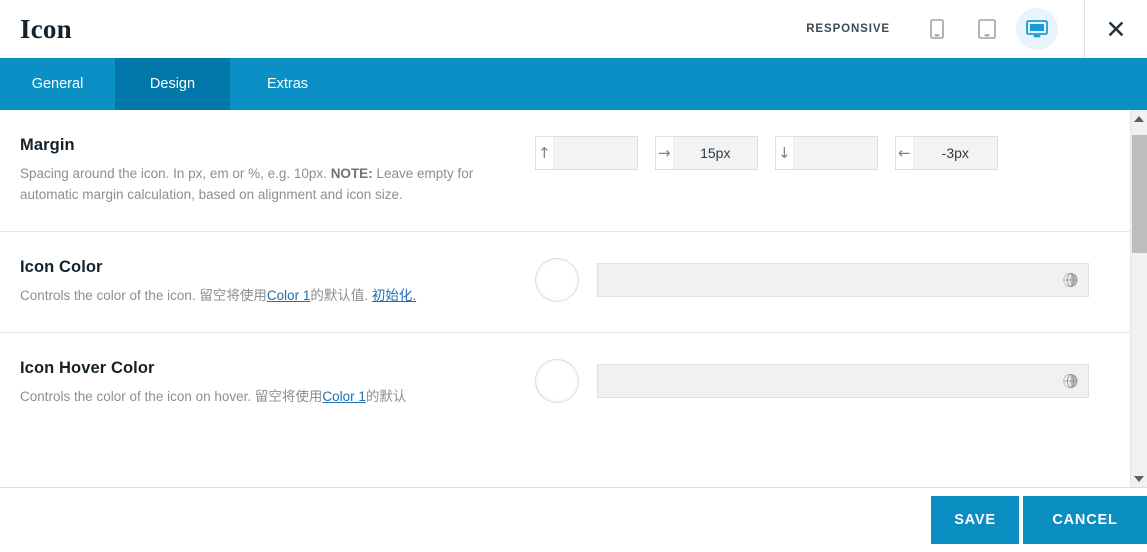 The image size is (1147, 552). Describe the element at coordinates (557, 280) in the screenshot. I see `icon-color-swatch` at that location.